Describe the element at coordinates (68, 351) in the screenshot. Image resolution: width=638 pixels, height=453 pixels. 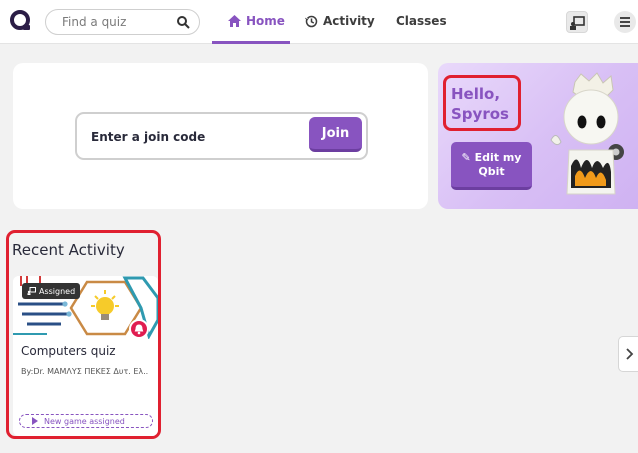
I see `quiz-title: Computers quiz` at that location.